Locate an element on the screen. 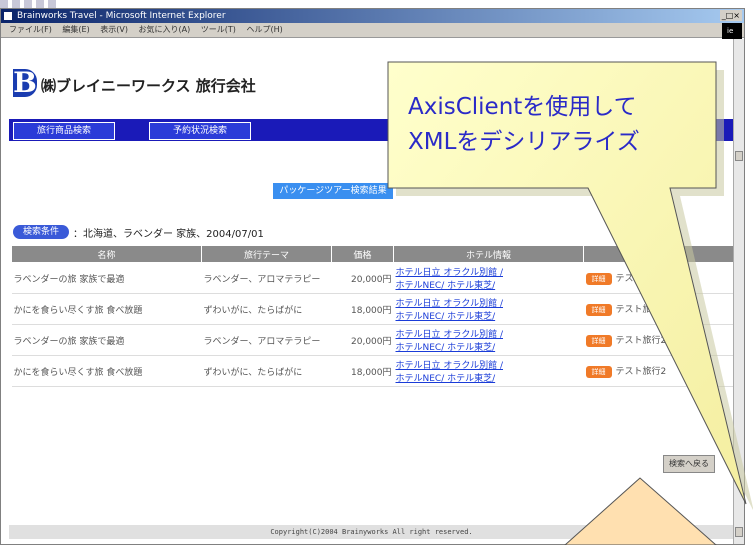  scroll-up-button is located at coordinates (739, 156).